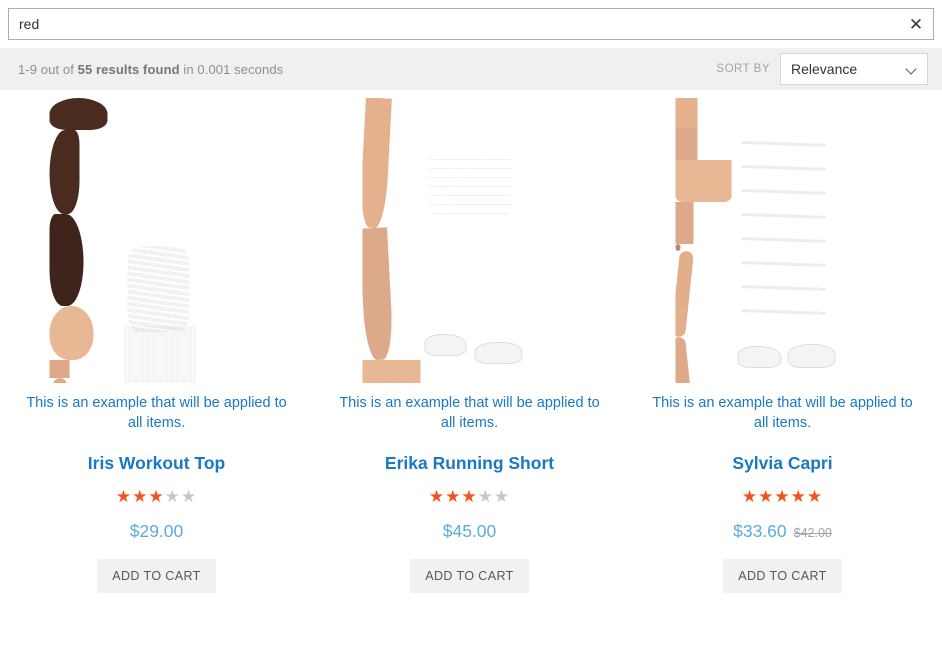  I want to click on product-photo-iris-workout-top, so click(156, 240).